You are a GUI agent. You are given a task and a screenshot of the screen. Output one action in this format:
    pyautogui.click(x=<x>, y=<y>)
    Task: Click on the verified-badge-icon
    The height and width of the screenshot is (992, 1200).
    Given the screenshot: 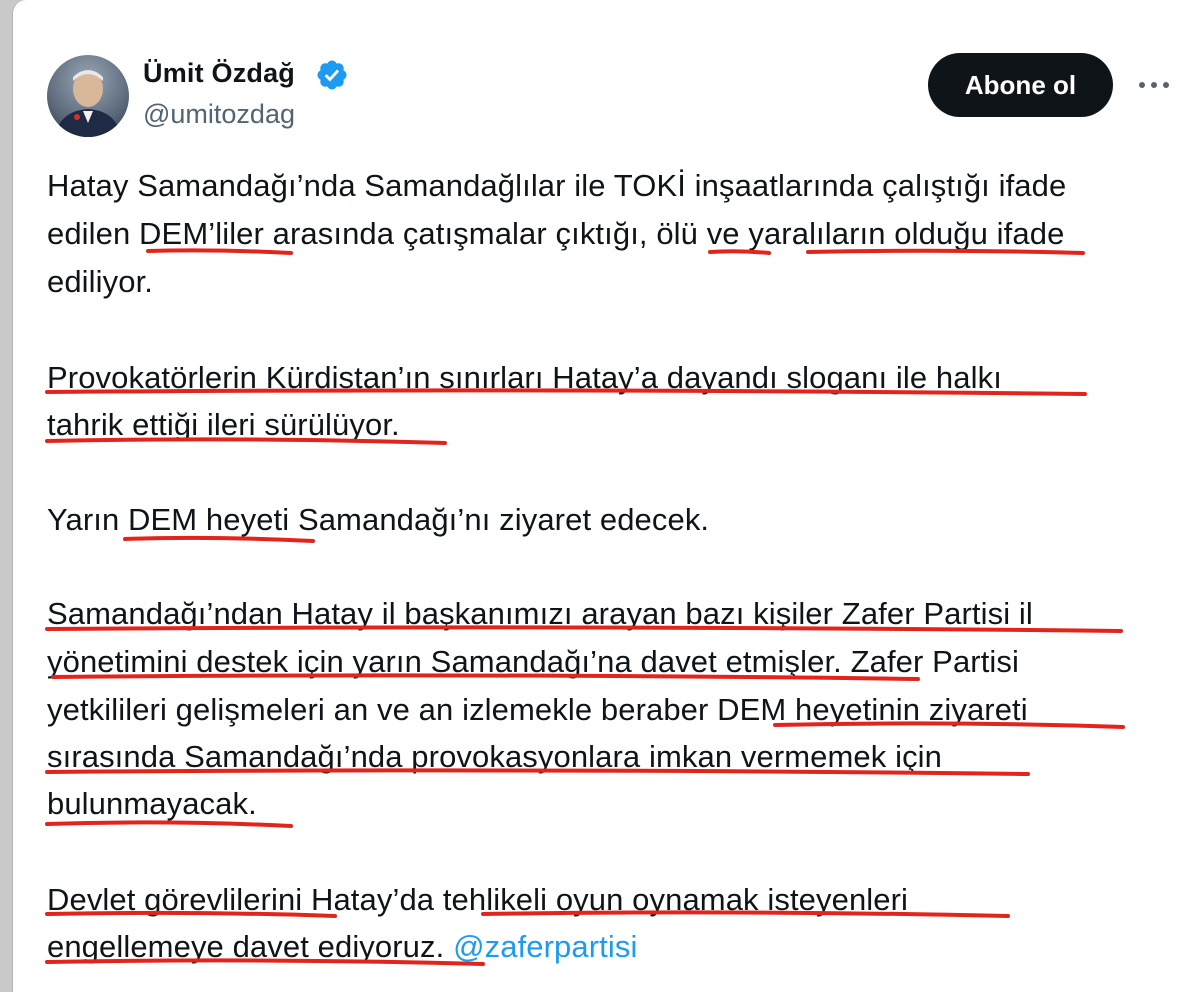 What is the action you would take?
    pyautogui.click(x=332, y=75)
    